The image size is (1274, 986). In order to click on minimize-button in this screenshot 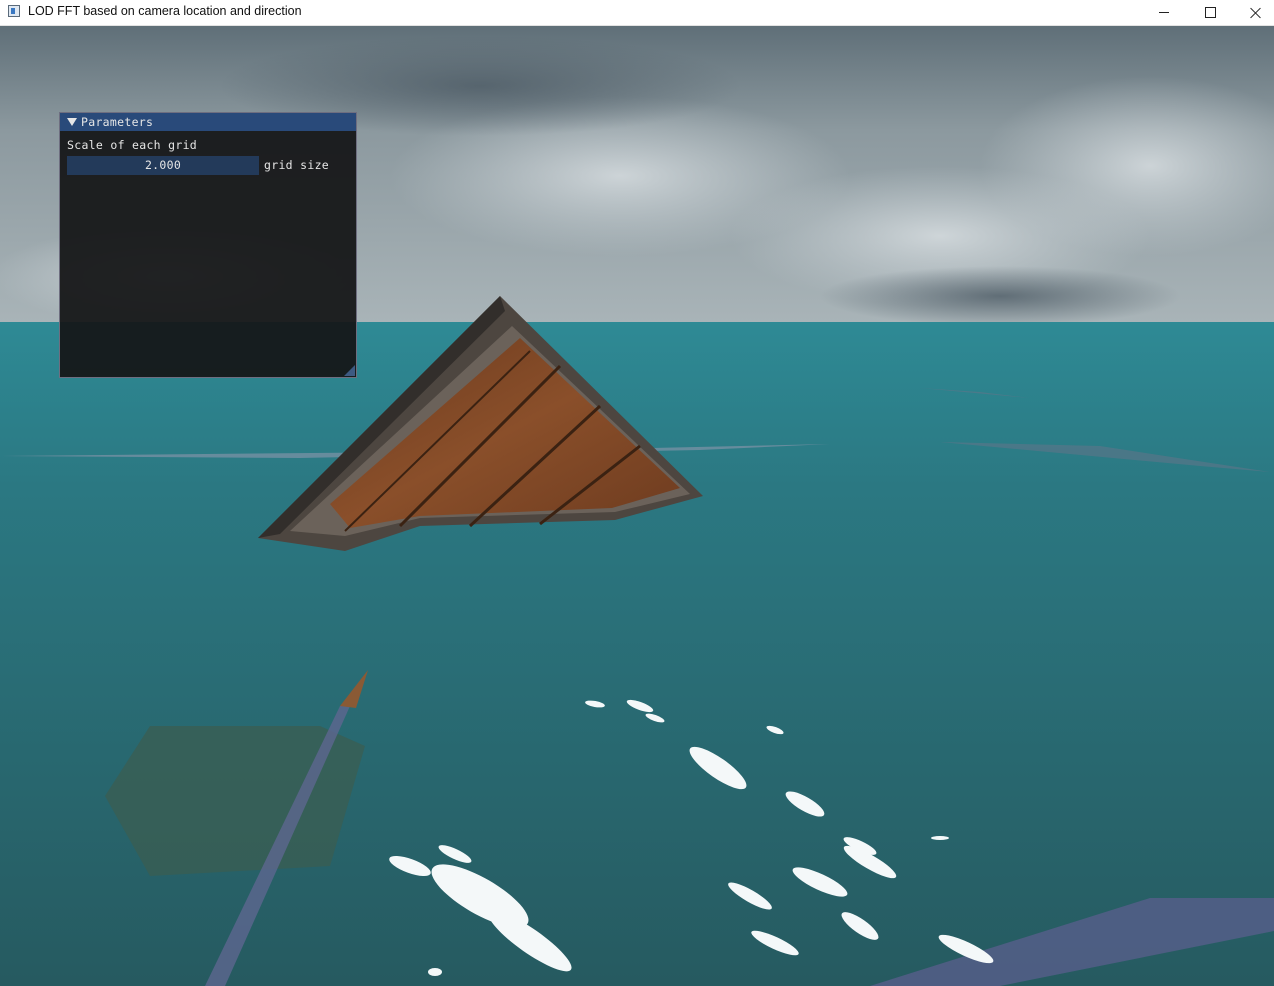, I will do `click(1164, 12)`.